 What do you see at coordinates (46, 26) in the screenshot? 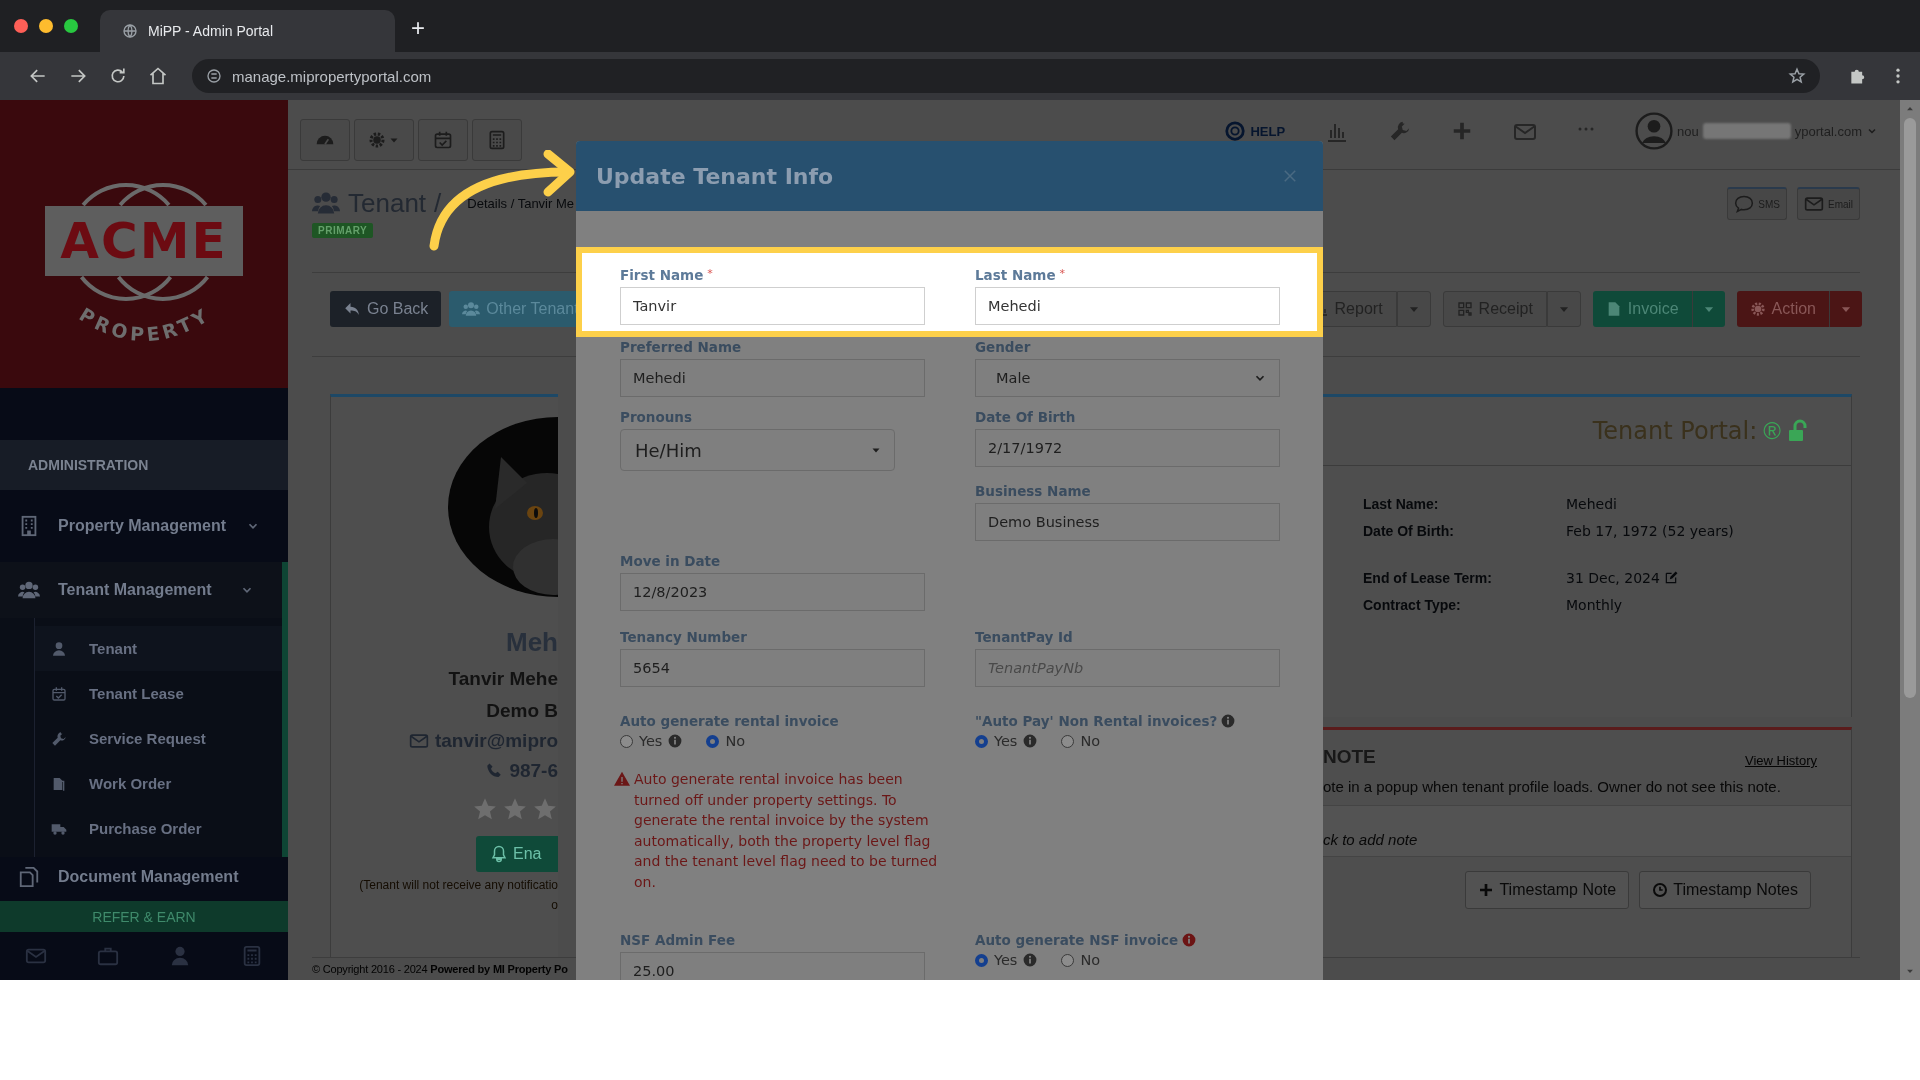
I see `minimize-window-button` at bounding box center [46, 26].